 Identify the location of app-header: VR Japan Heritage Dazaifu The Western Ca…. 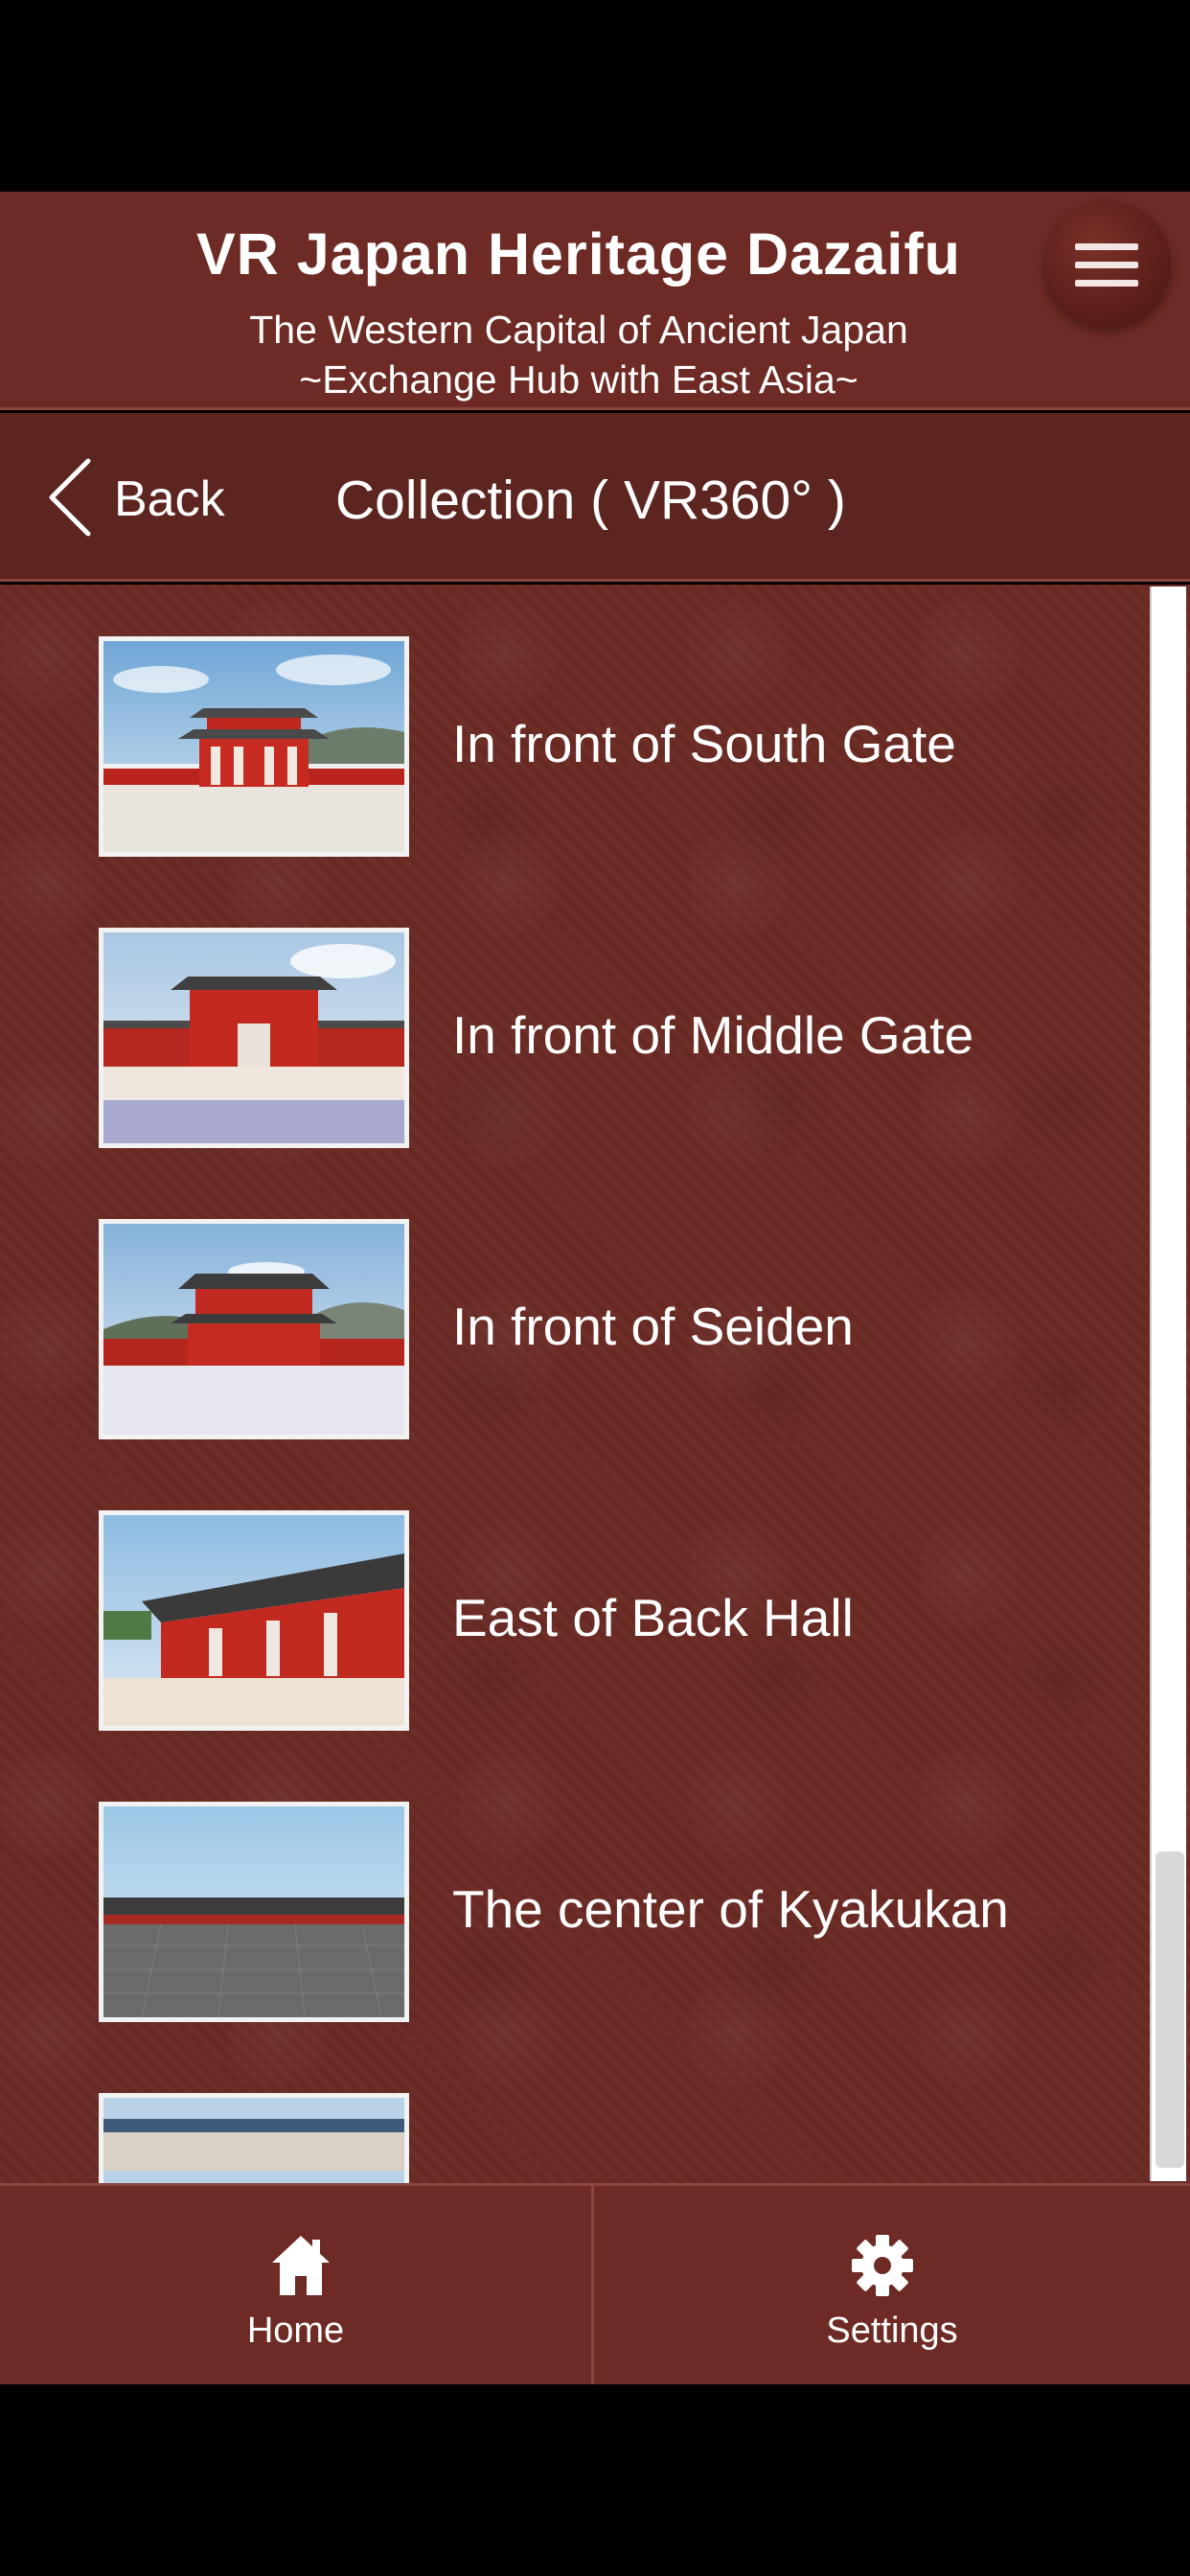
(595, 301).